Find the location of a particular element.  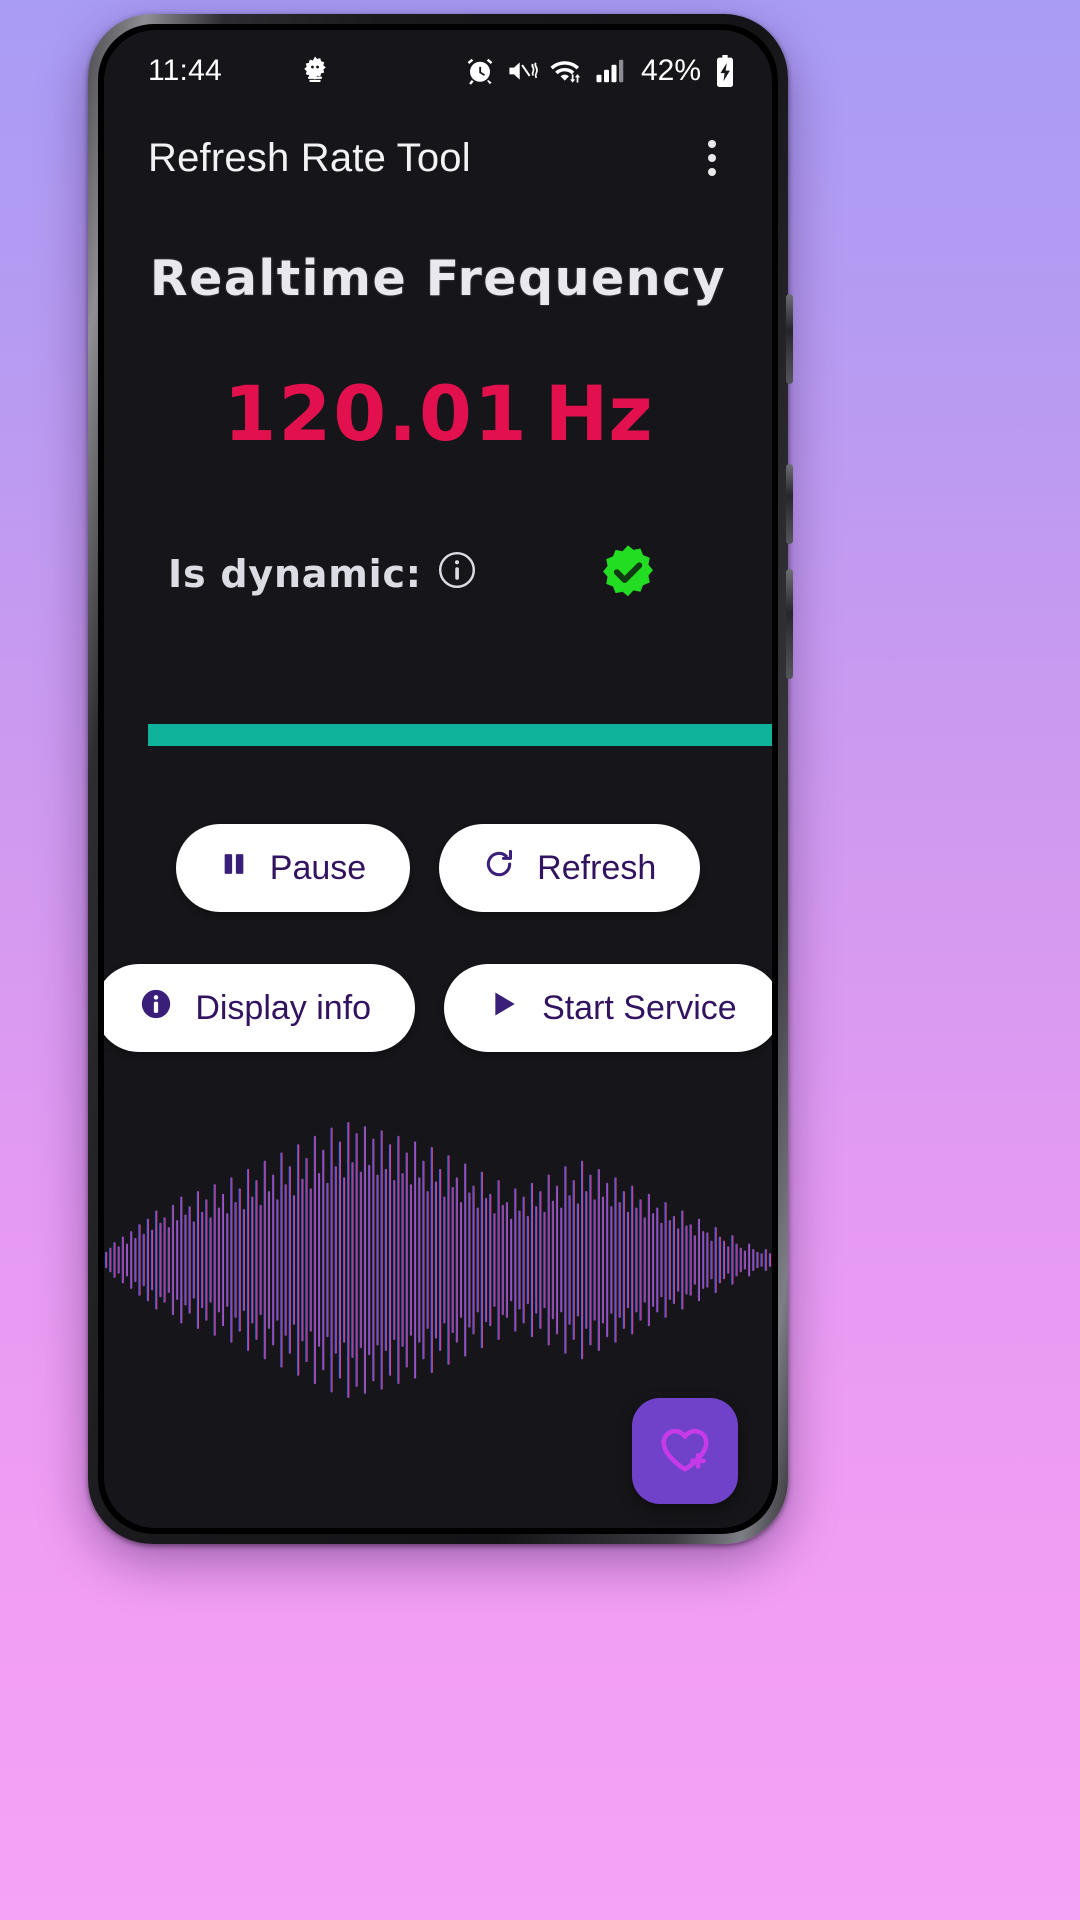

start-service-button: Start Service is located at coordinates (608, 1008).